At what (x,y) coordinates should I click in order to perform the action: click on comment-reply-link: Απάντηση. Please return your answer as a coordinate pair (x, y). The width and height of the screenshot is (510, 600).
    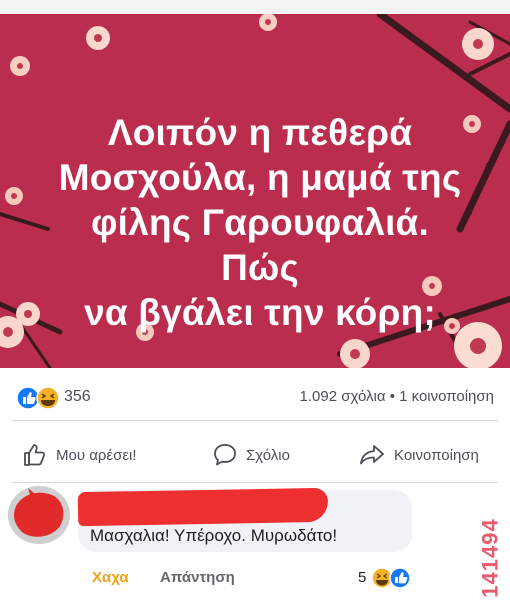
    Looking at the image, I should click on (197, 577).